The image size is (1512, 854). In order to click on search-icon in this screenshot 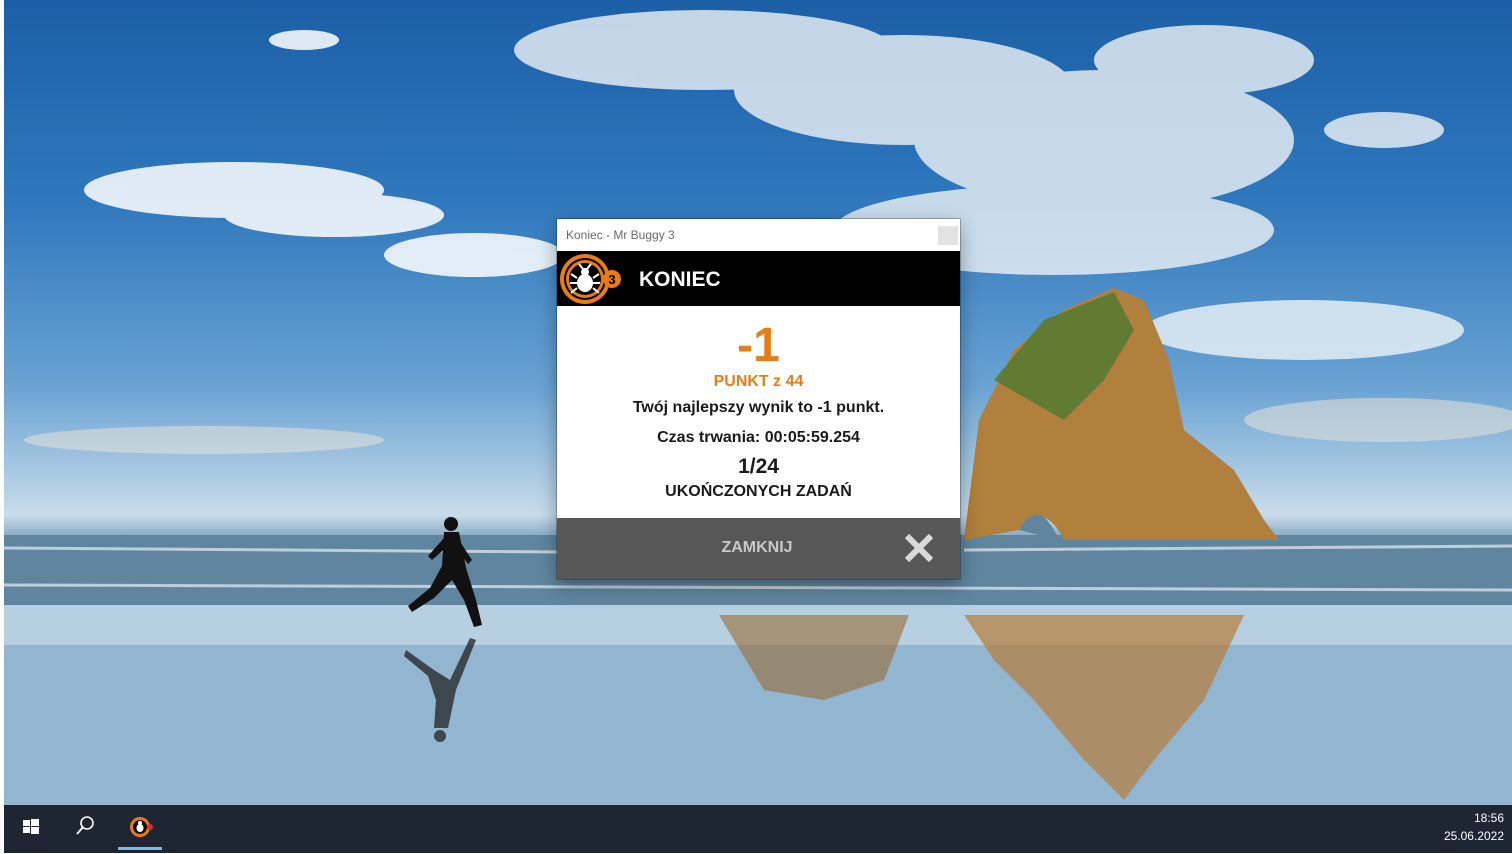, I will do `click(85, 825)`.